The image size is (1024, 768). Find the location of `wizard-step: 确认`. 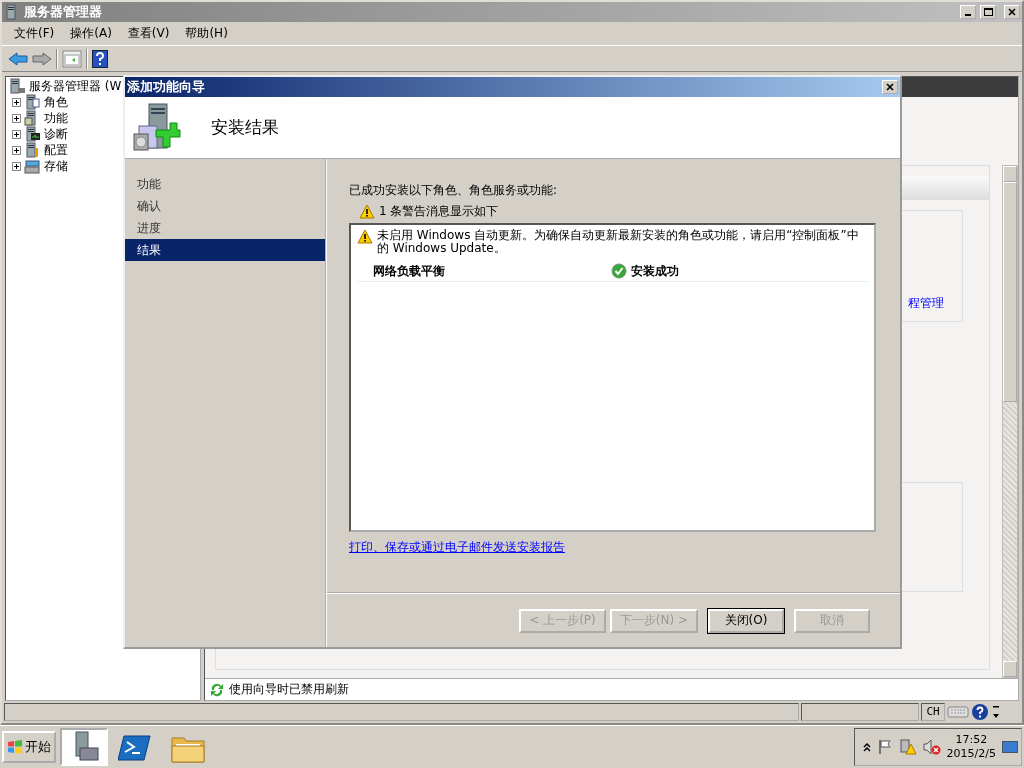

wizard-step: 确认 is located at coordinates (225, 206).